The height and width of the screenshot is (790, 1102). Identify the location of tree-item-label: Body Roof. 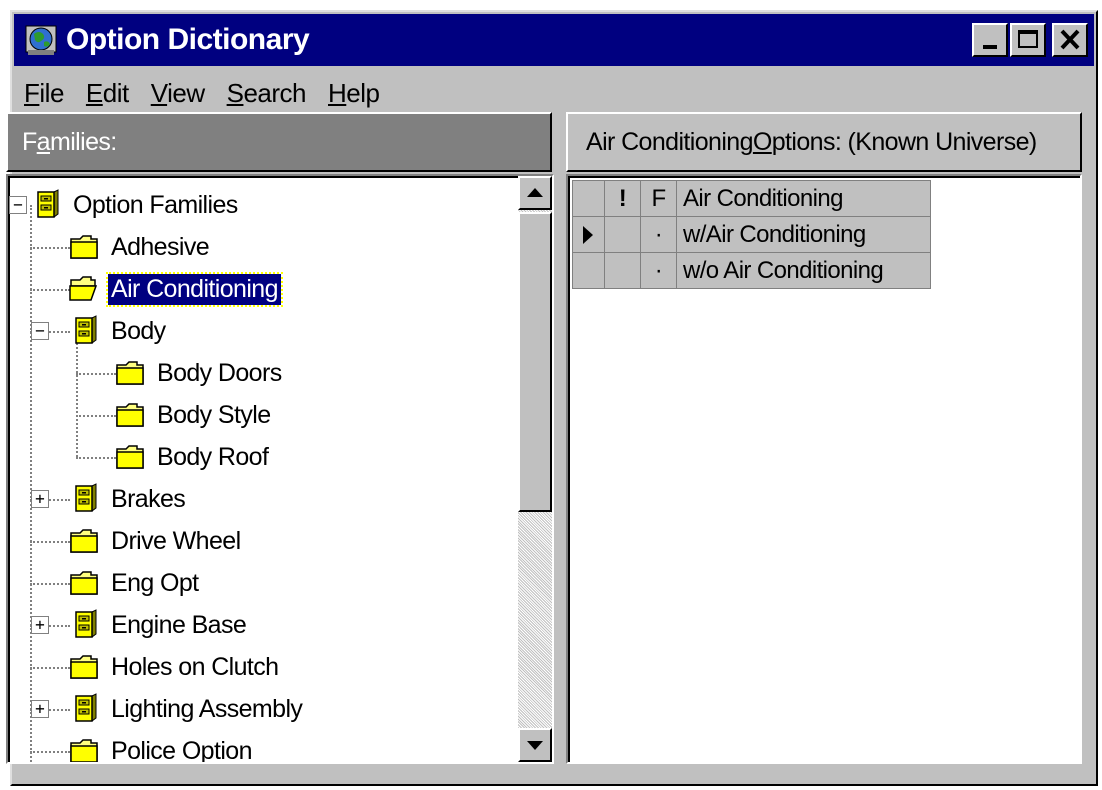
(213, 456).